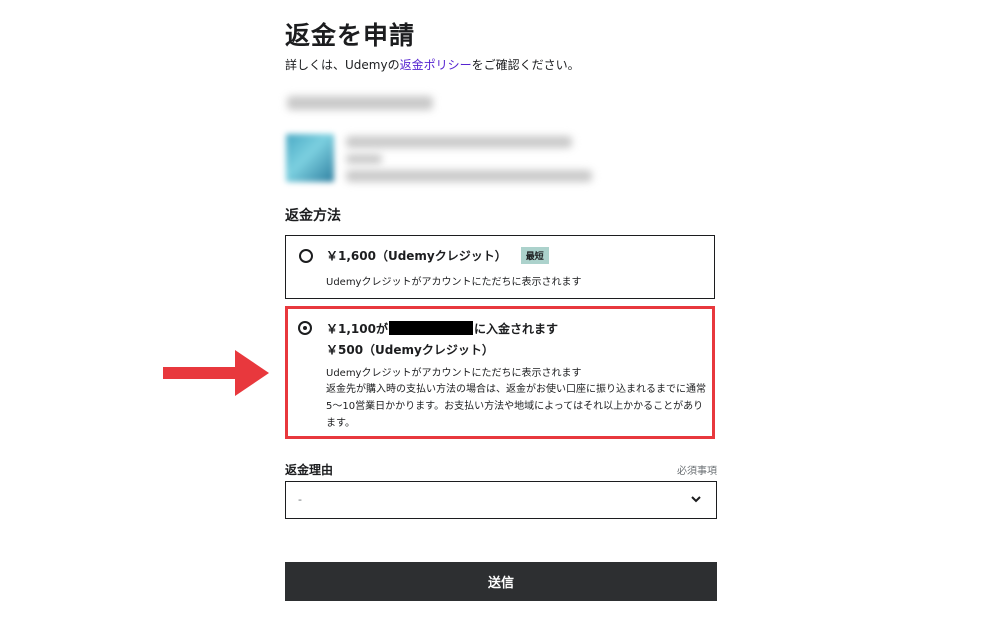 This screenshot has height=618, width=1000. I want to click on fastest-badge: 最短, so click(534, 255).